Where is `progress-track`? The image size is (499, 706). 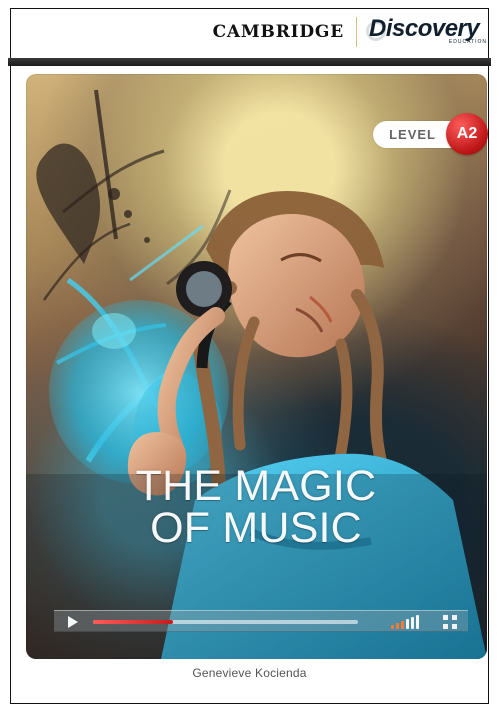
progress-track is located at coordinates (225, 622).